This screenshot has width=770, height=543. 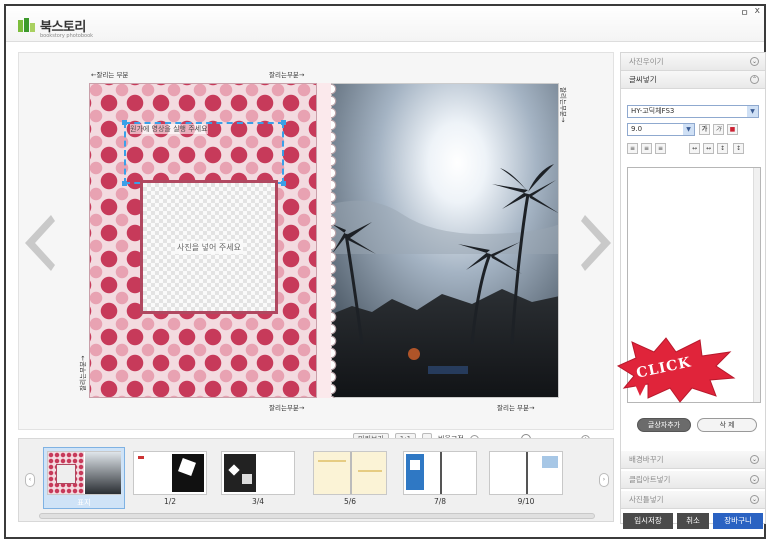 What do you see at coordinates (643, 79) in the screenshot?
I see `section-label: 글씨넣기` at bounding box center [643, 79].